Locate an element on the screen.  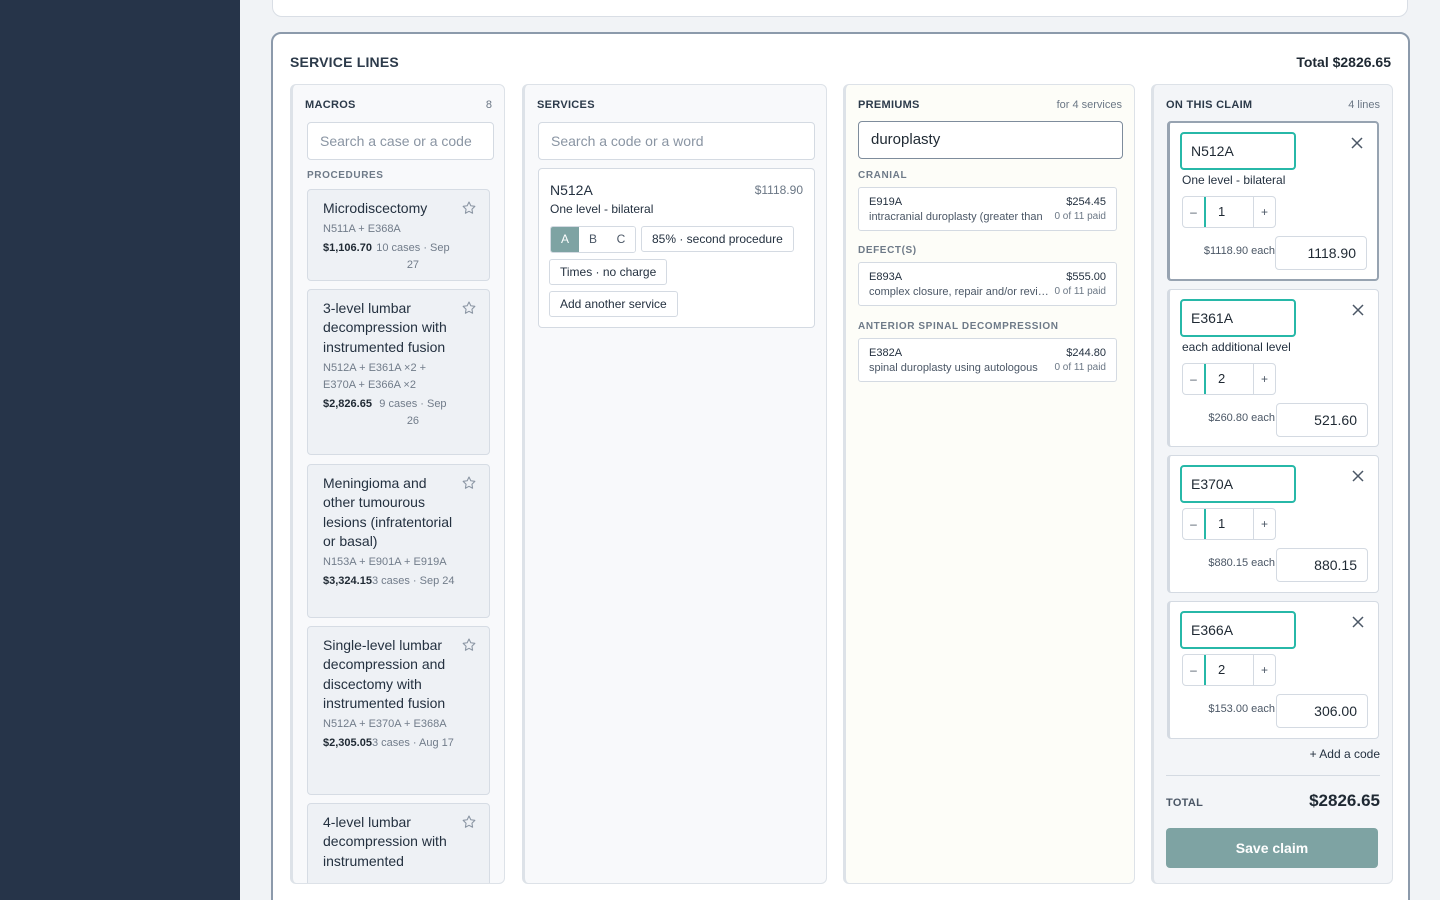
option-c-button: C is located at coordinates (621, 239).